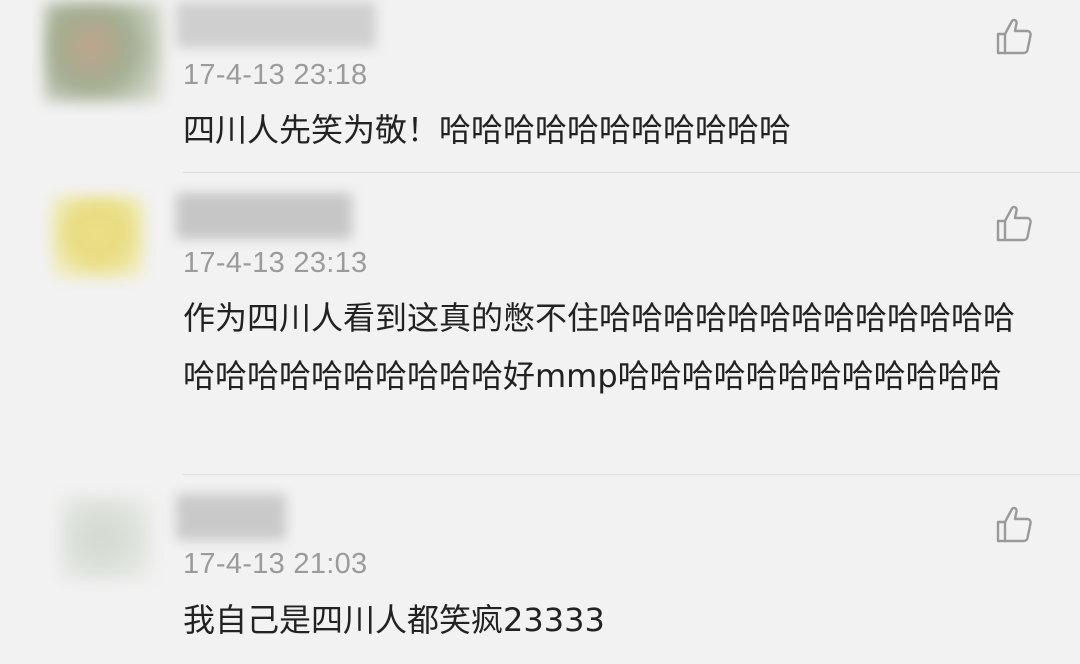  I want to click on comment-timestamp: 17-4-13 21:03, so click(275, 564).